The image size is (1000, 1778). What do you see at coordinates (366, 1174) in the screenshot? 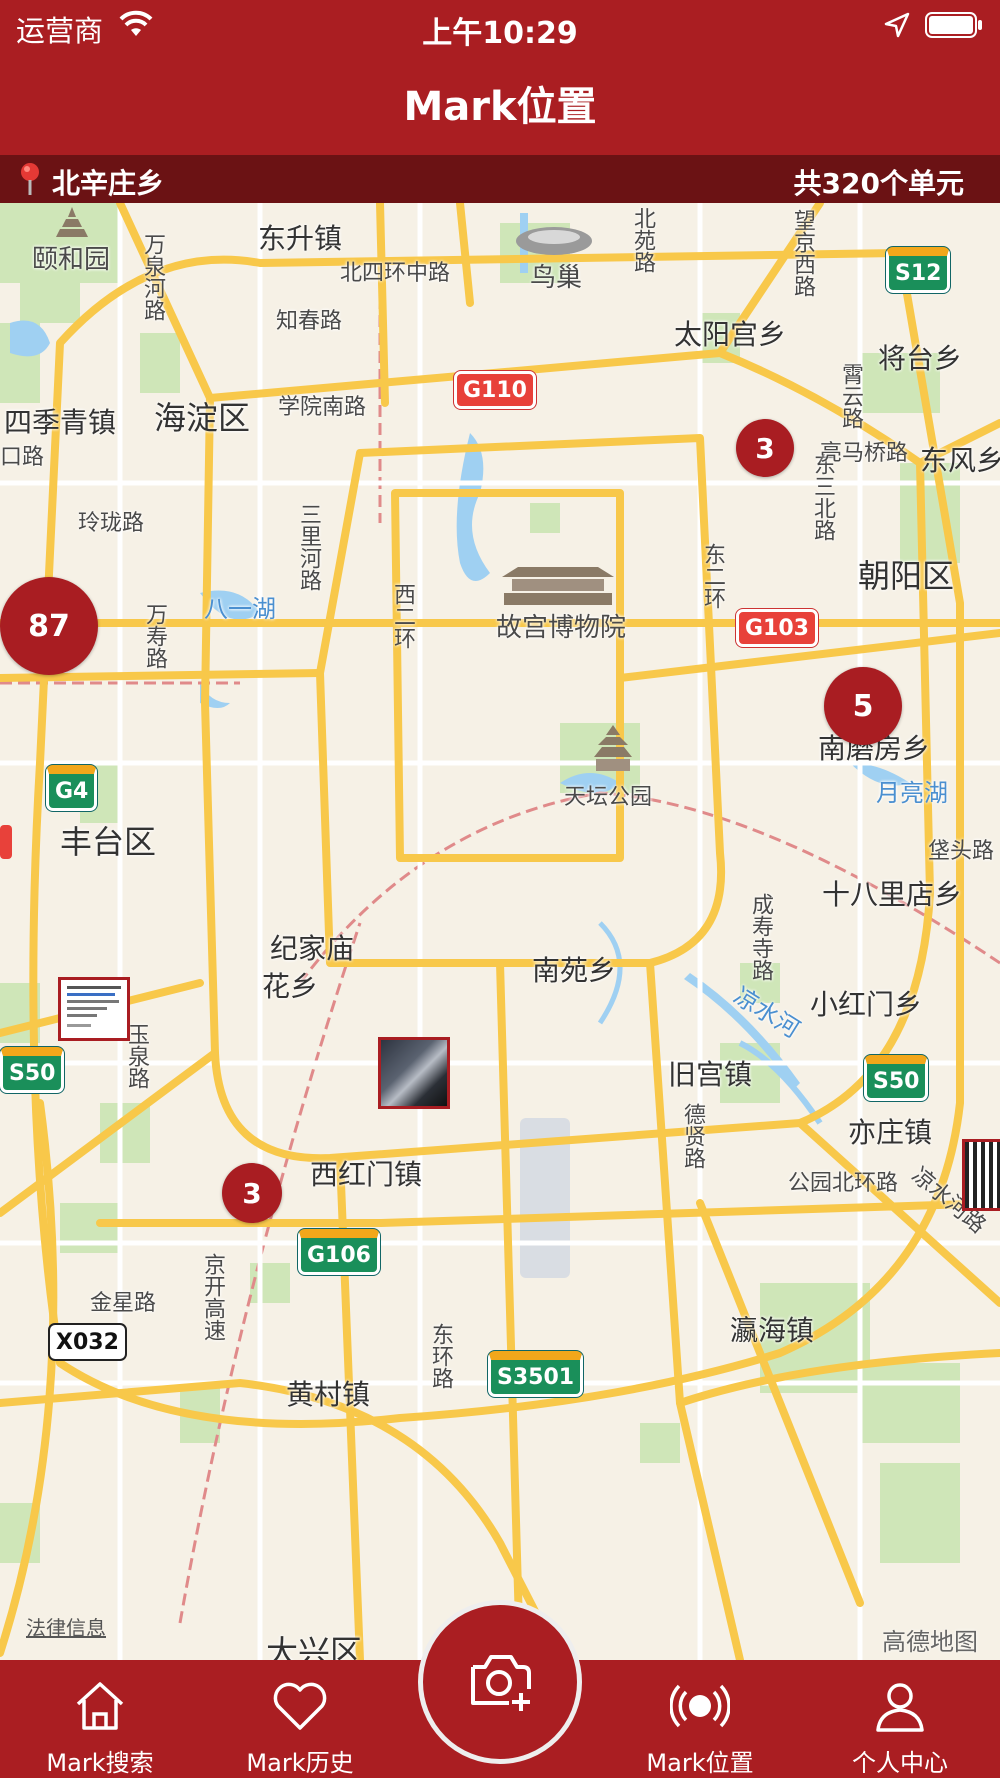
I see `map-label-xihongmen: 西红门镇` at bounding box center [366, 1174].